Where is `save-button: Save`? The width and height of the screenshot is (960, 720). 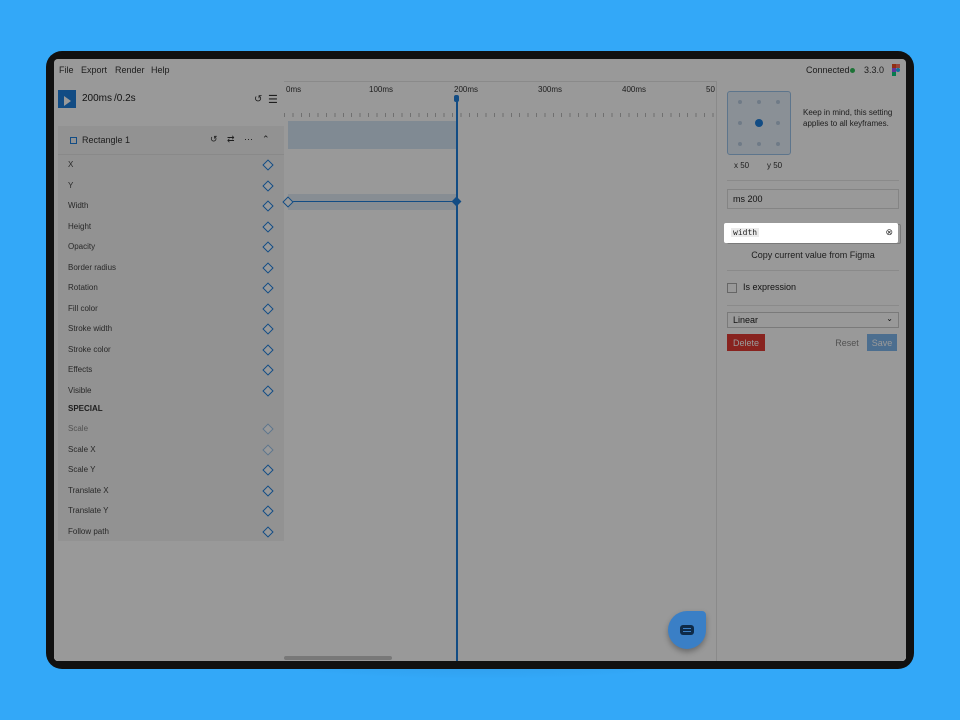
save-button: Save is located at coordinates (882, 342).